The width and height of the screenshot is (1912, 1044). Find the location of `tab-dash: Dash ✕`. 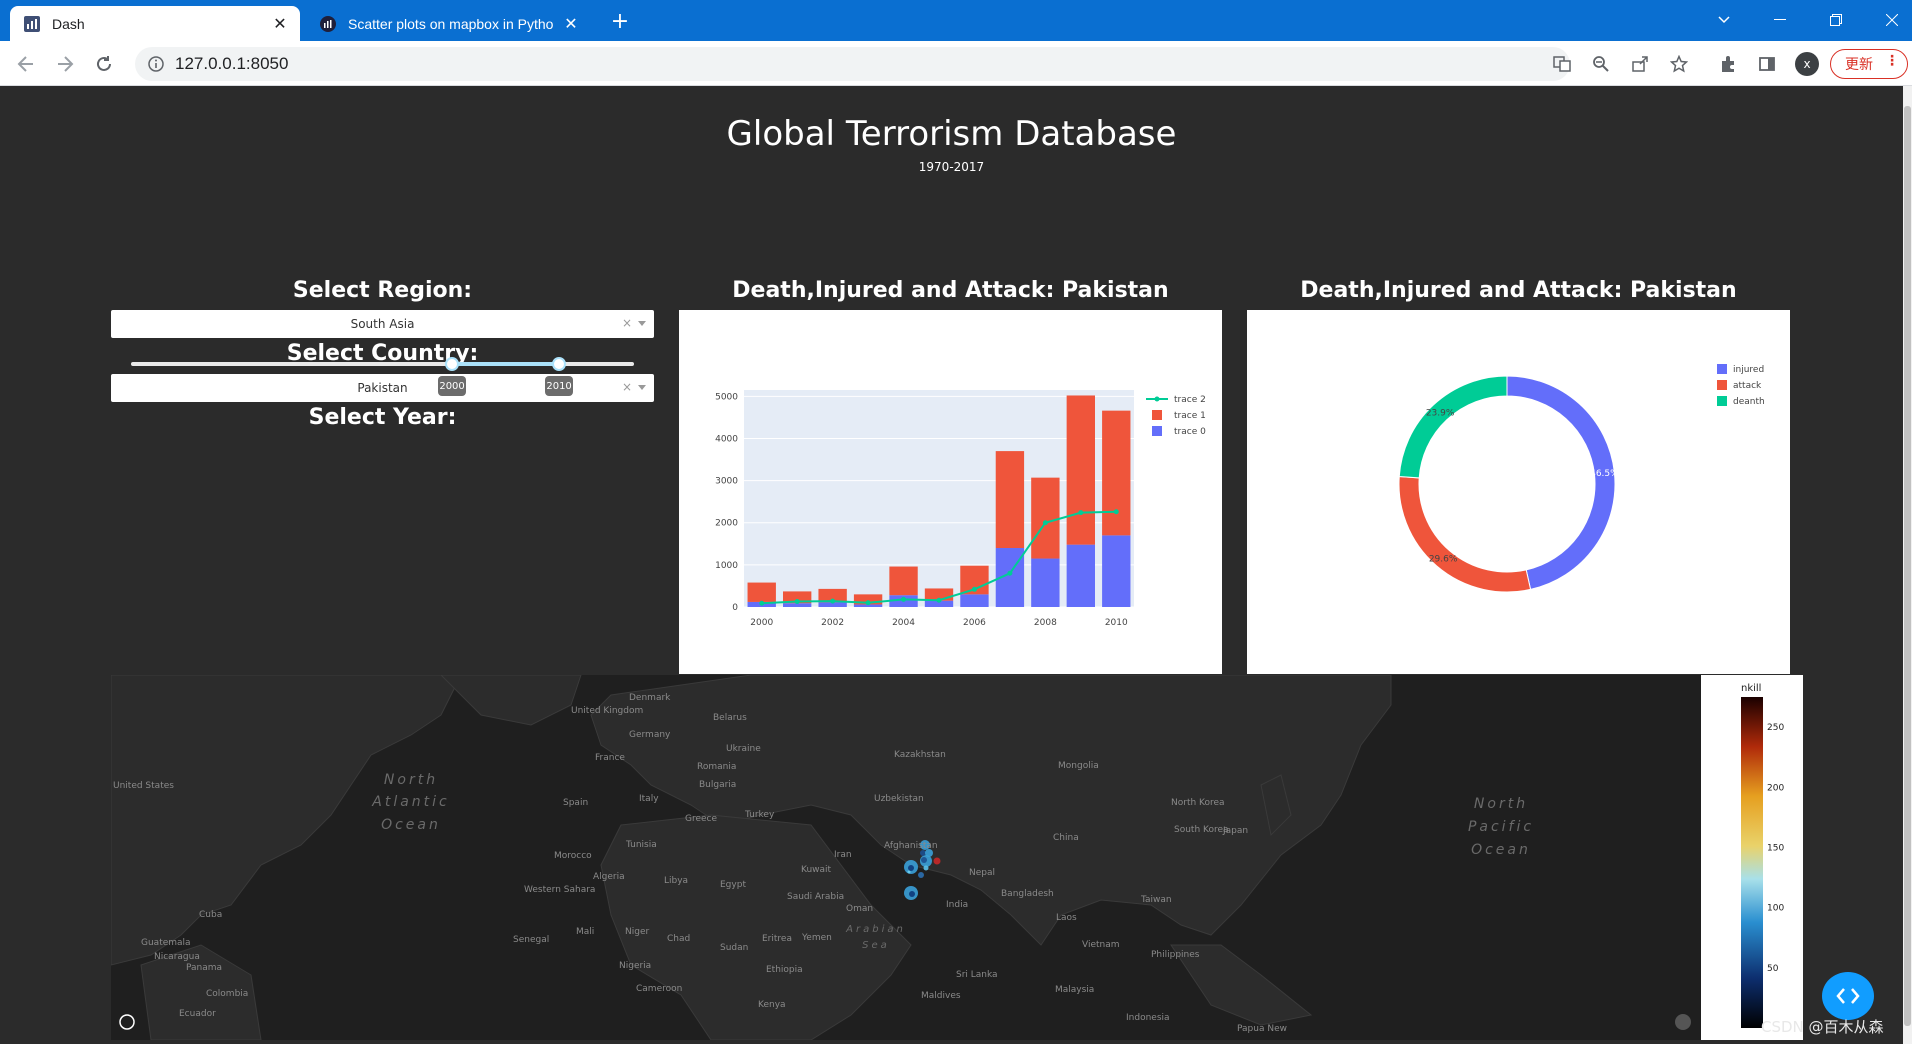

tab-dash: Dash ✕ is located at coordinates (155, 23).